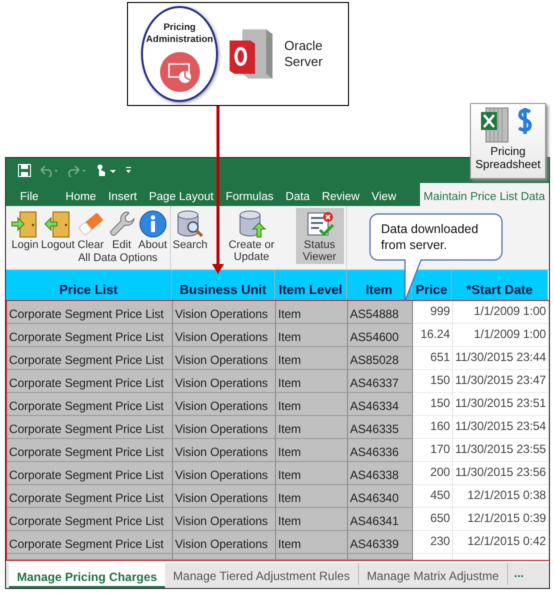 The height and width of the screenshot is (593, 554). Describe the element at coordinates (380, 519) in the screenshot. I see `table-cell: AS46341` at that location.